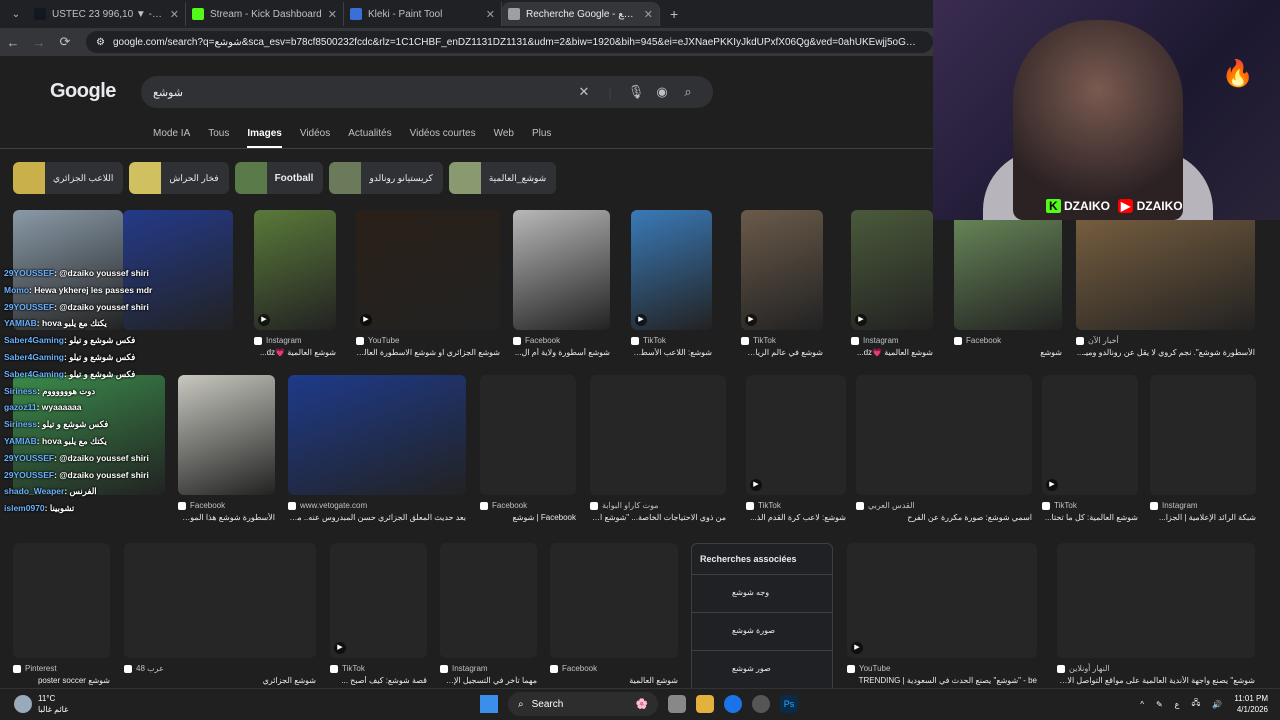  I want to click on browser-tab: Kleki - Paint Tool ✕, so click(423, 14).